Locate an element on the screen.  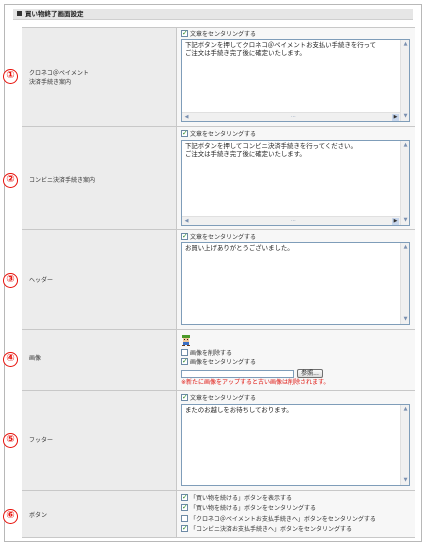
option-label: 「コンビニ決済お支払手続きへ」ボタンをセンタリングする is located at coordinates (271, 529).